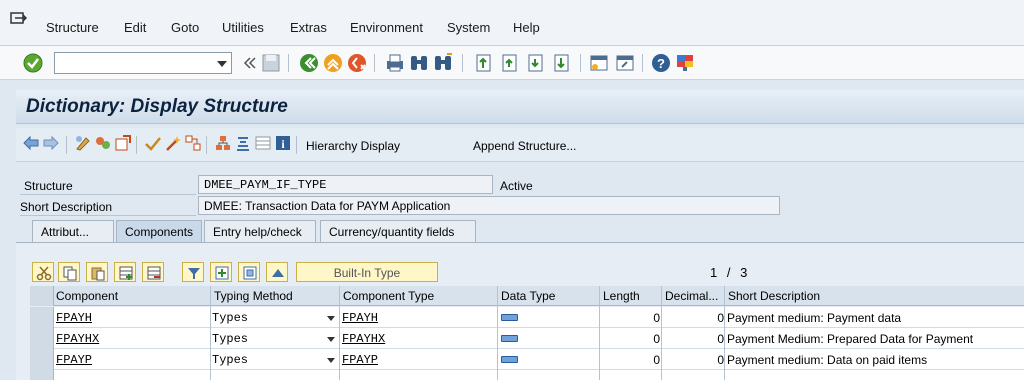  I want to click on last-page-icon, so click(561, 63).